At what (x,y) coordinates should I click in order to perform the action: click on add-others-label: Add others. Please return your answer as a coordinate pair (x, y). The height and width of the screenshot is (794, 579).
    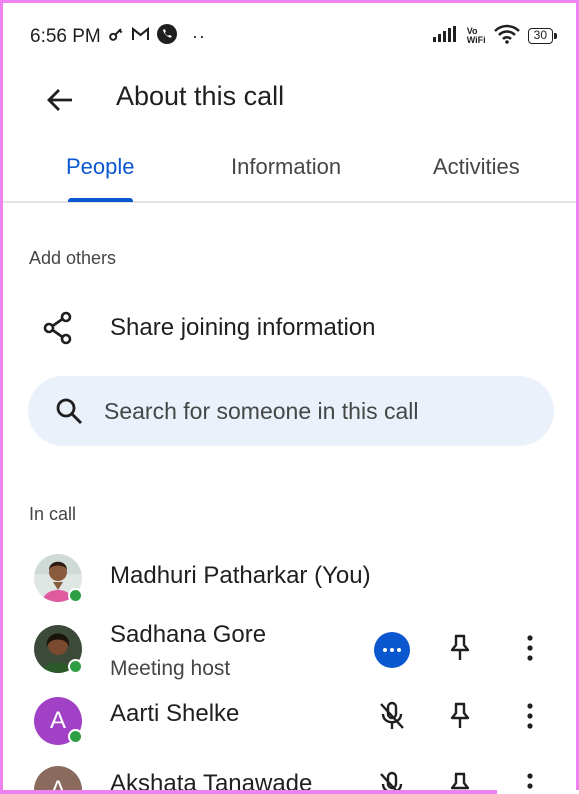
    Looking at the image, I should click on (73, 258).